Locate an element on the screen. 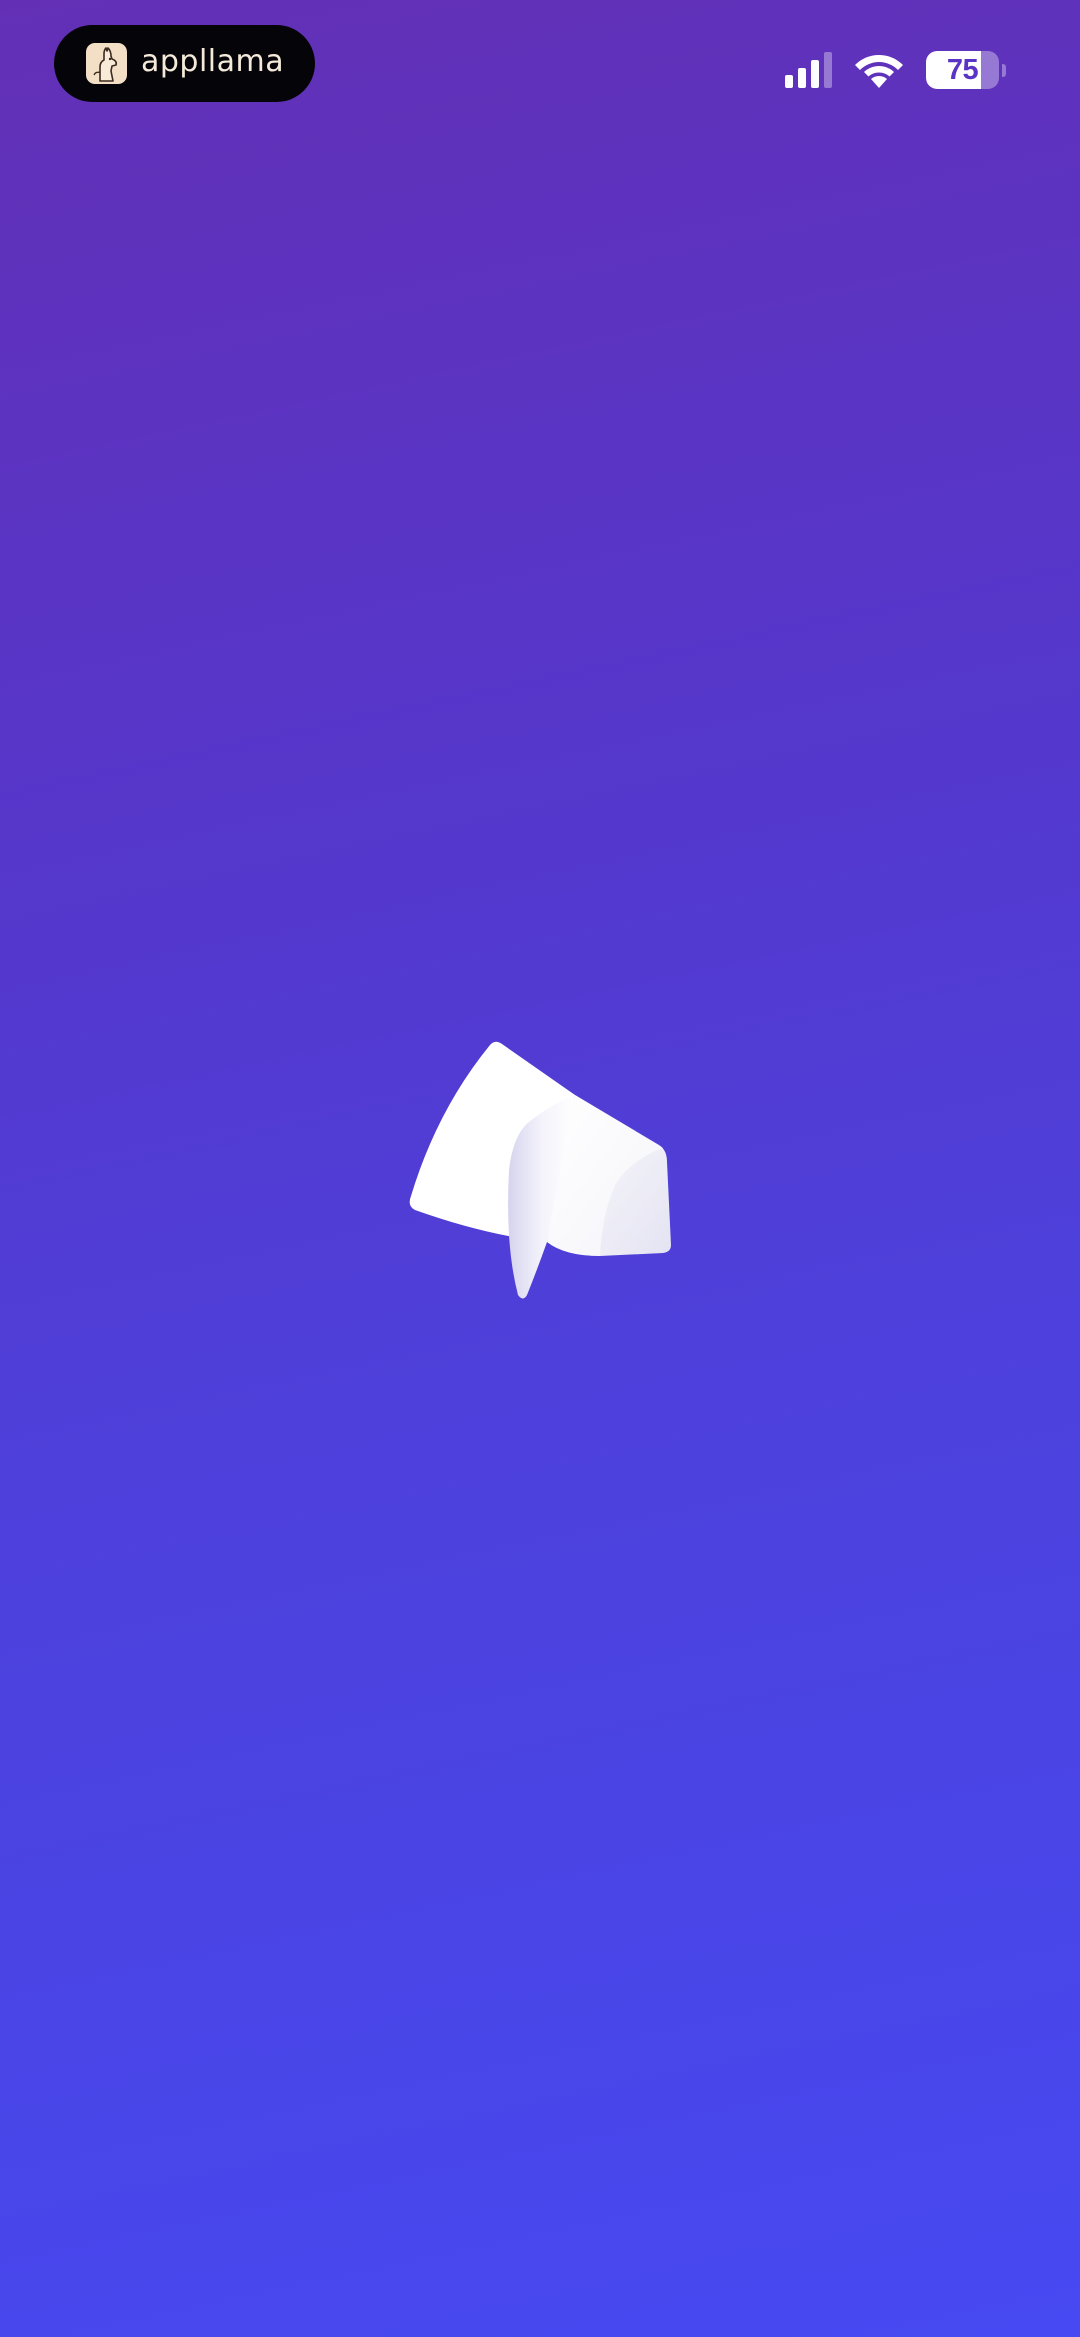 This screenshot has height=2337, width=1080. app-name-label: appllama is located at coordinates (213, 61).